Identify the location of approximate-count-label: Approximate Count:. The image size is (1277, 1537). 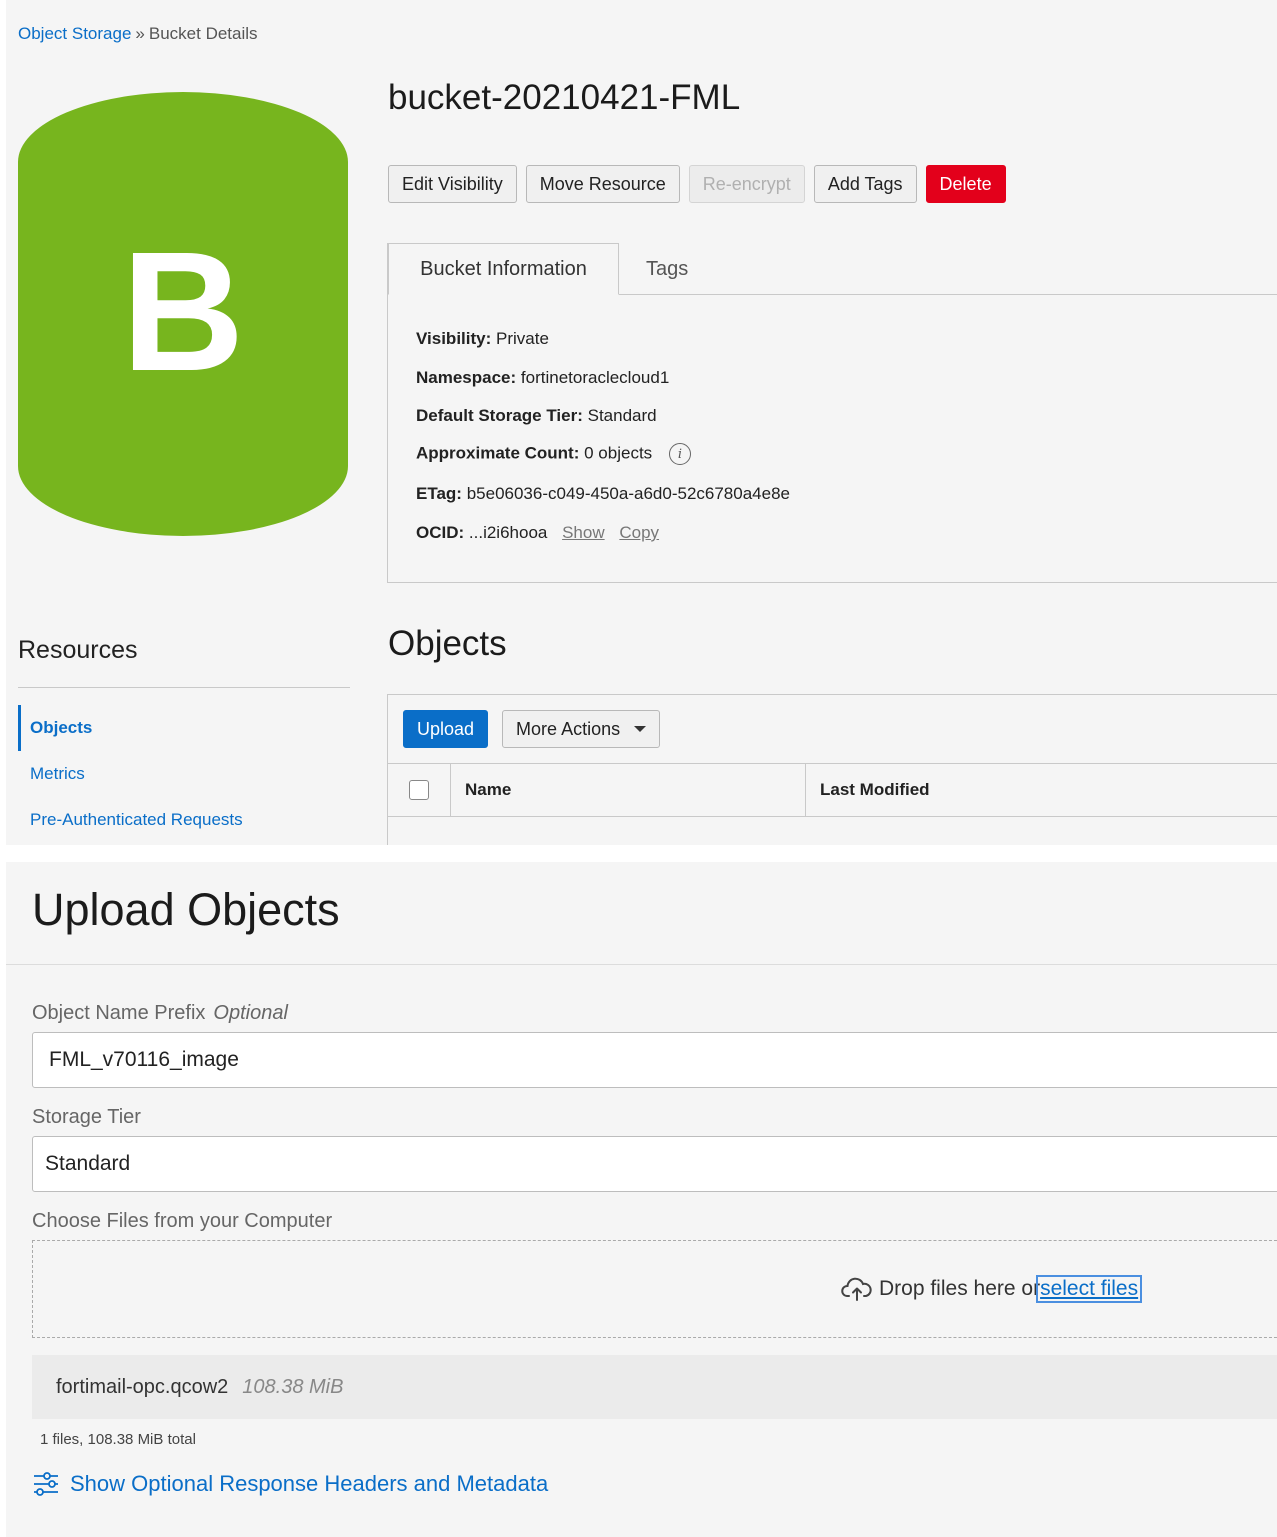
(498, 453).